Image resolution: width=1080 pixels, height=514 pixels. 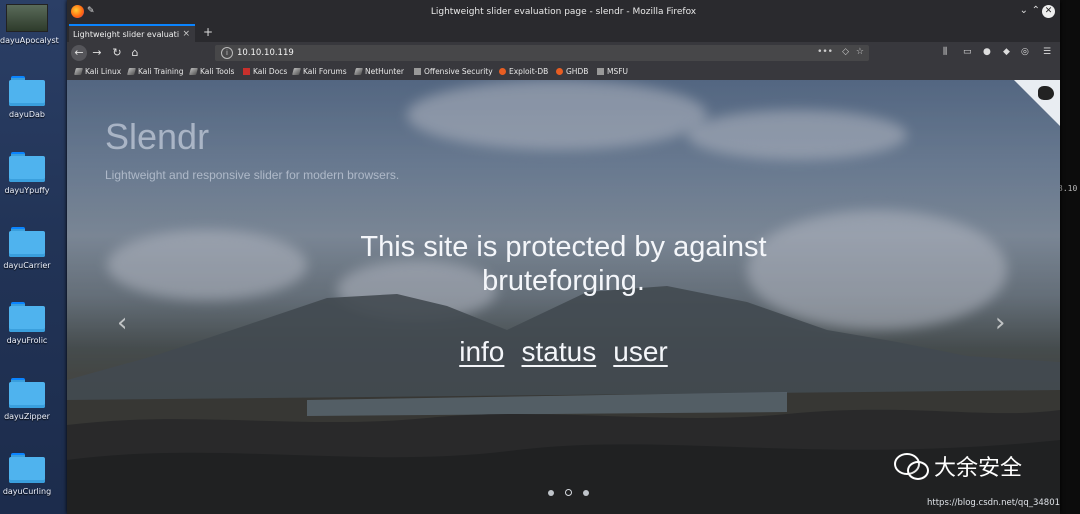 What do you see at coordinates (600, 71) in the screenshot?
I see `msfu-icon` at bounding box center [600, 71].